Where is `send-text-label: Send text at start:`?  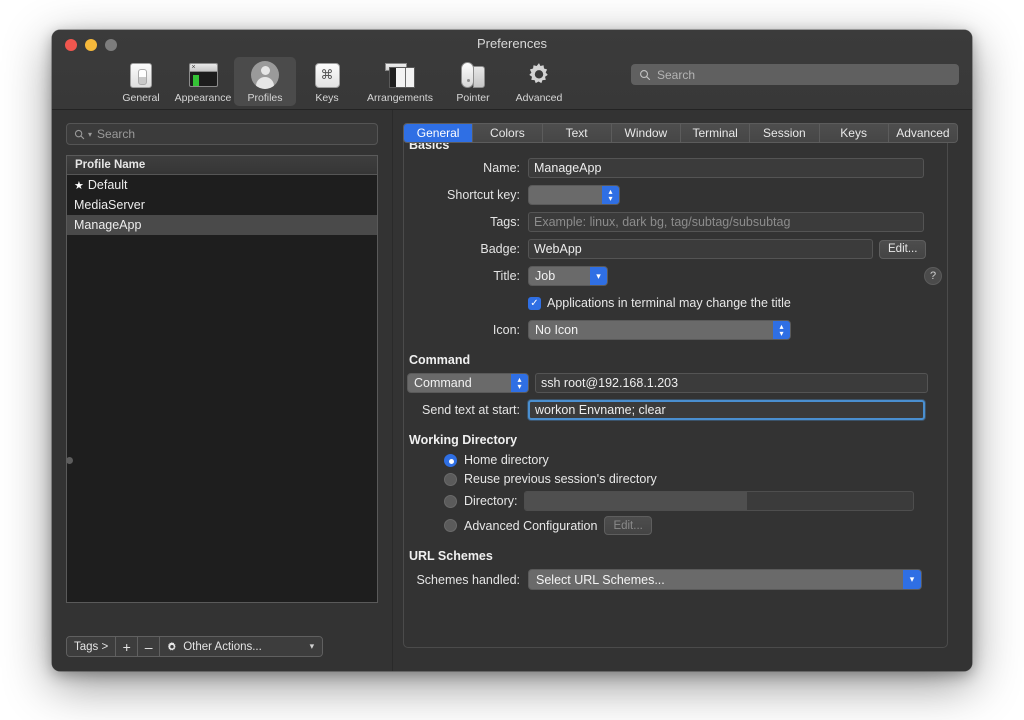 send-text-label: Send text at start: is located at coordinates (471, 410).